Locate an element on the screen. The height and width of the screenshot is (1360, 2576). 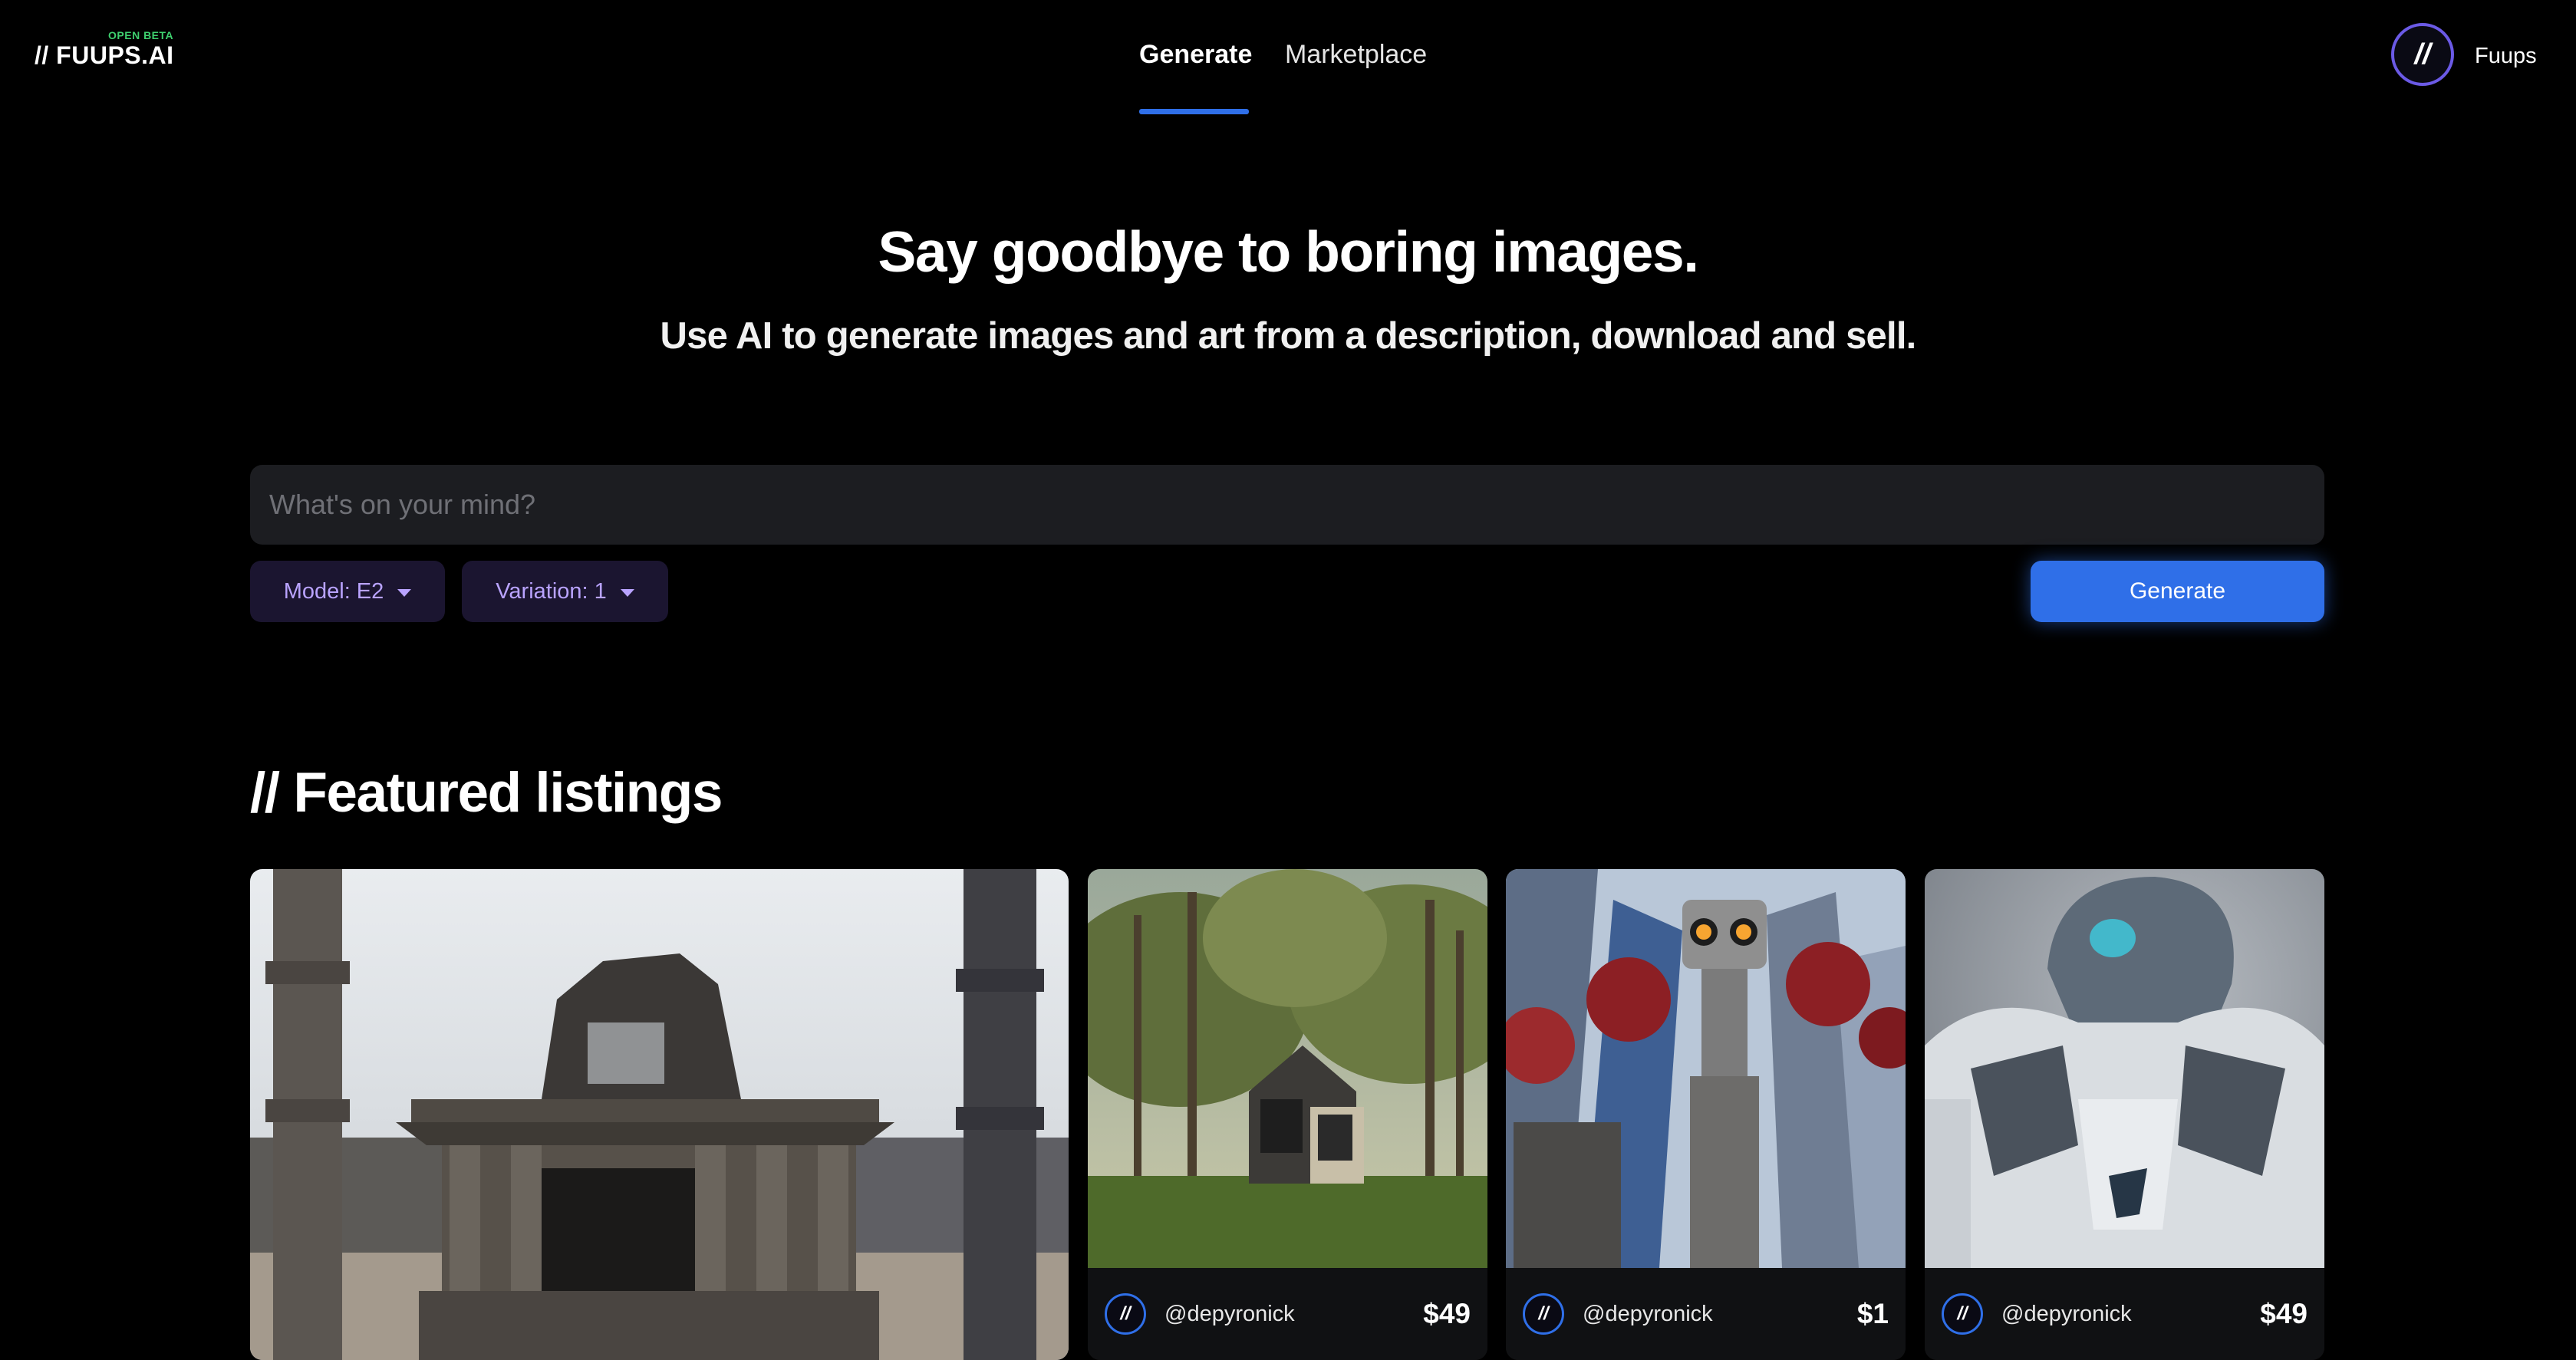
hero-title: Say goodbye to boring images. is located at coordinates (1288, 252).